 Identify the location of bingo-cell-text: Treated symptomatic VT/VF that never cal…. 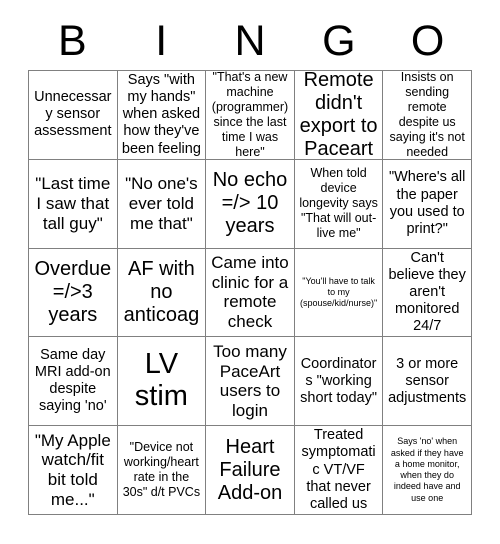
(338, 469).